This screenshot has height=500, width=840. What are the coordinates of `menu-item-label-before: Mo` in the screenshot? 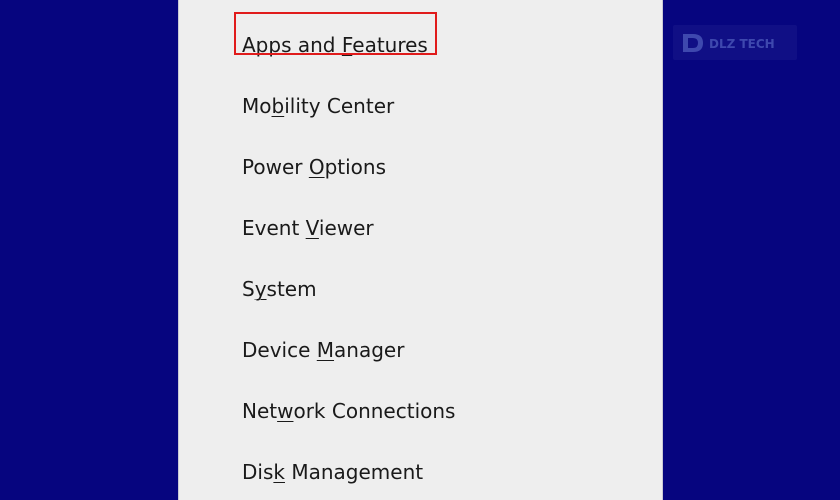 It's located at (257, 106).